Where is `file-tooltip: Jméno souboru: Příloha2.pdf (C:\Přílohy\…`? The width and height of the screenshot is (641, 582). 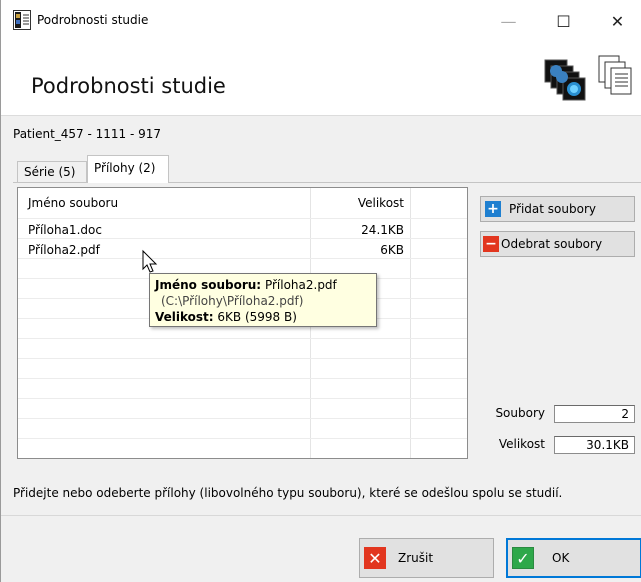 file-tooltip: Jméno souboru: Příloha2.pdf (C:\Přílohy\… is located at coordinates (263, 300).